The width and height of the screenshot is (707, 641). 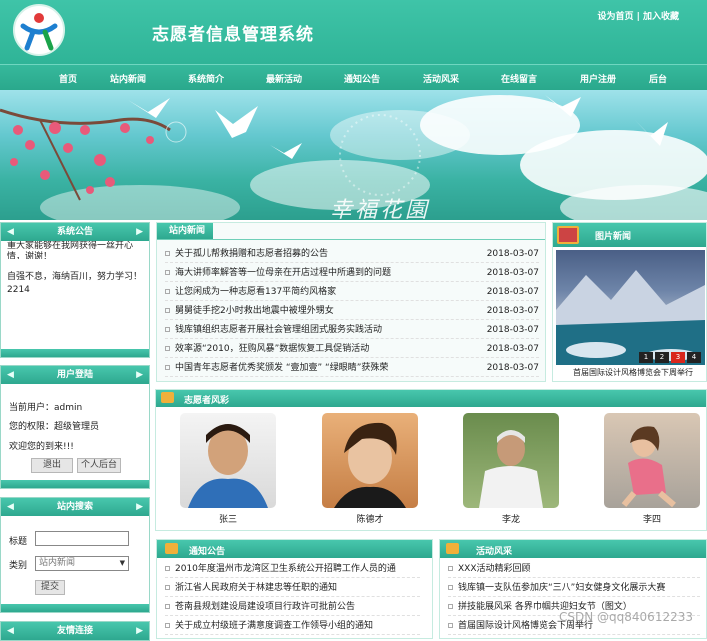 What do you see at coordinates (284, 78) in the screenshot?
I see `nav-activities: 最新活动` at bounding box center [284, 78].